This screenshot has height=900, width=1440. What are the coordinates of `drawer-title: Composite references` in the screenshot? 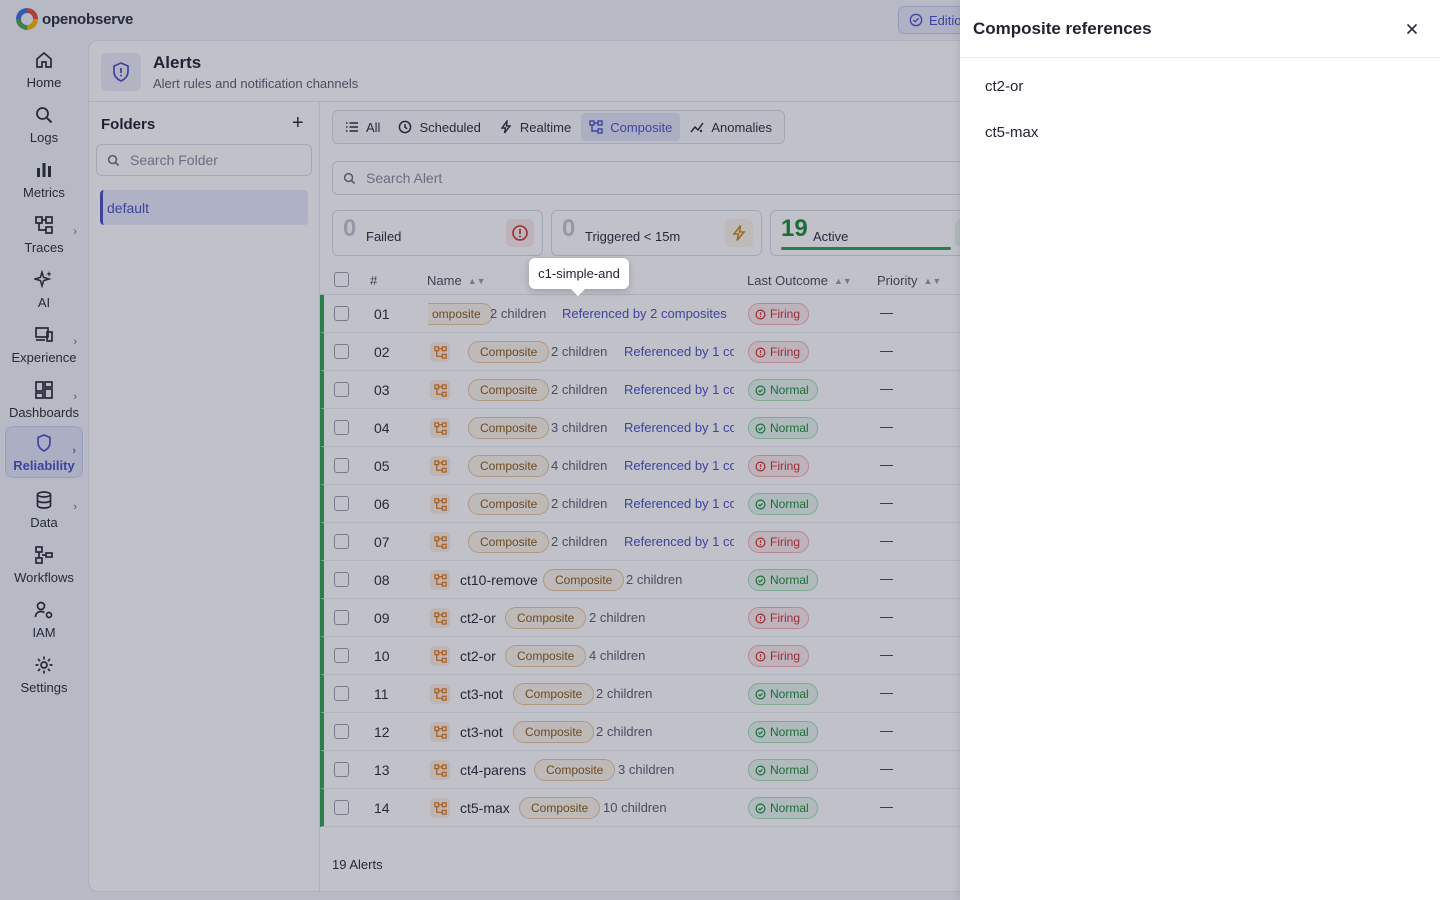 It's located at (1062, 28).